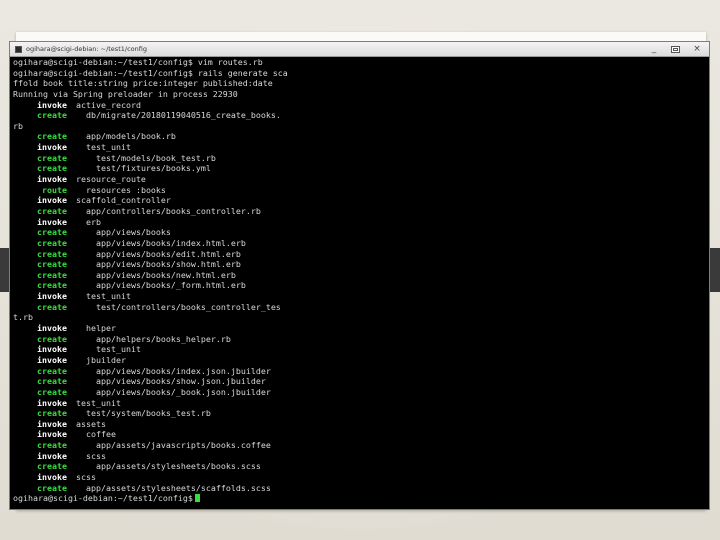 The height and width of the screenshot is (540, 720). What do you see at coordinates (123, 200) in the screenshot?
I see `terminal-path: scaffold_controller` at bounding box center [123, 200].